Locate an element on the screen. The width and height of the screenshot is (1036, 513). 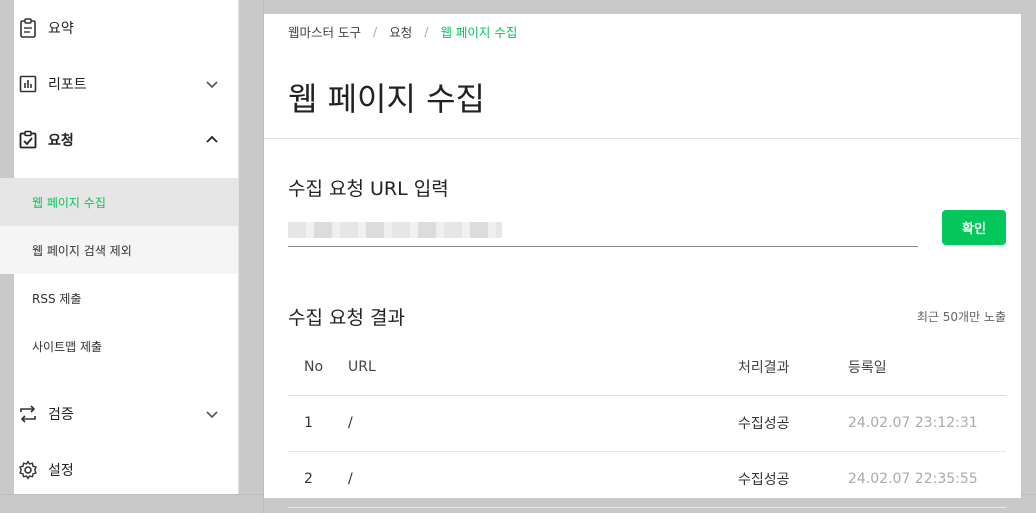
table-row: 1 / 수집성공 24.02.07 23:12:31 is located at coordinates (647, 423).